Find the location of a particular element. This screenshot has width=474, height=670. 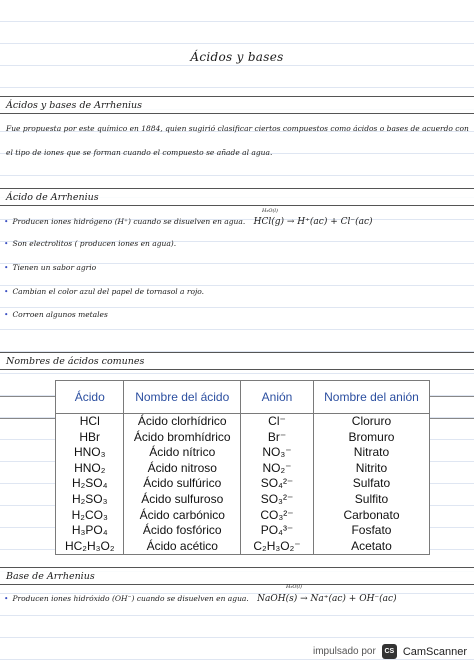

anion-name: Nitrato is located at coordinates (371, 453).